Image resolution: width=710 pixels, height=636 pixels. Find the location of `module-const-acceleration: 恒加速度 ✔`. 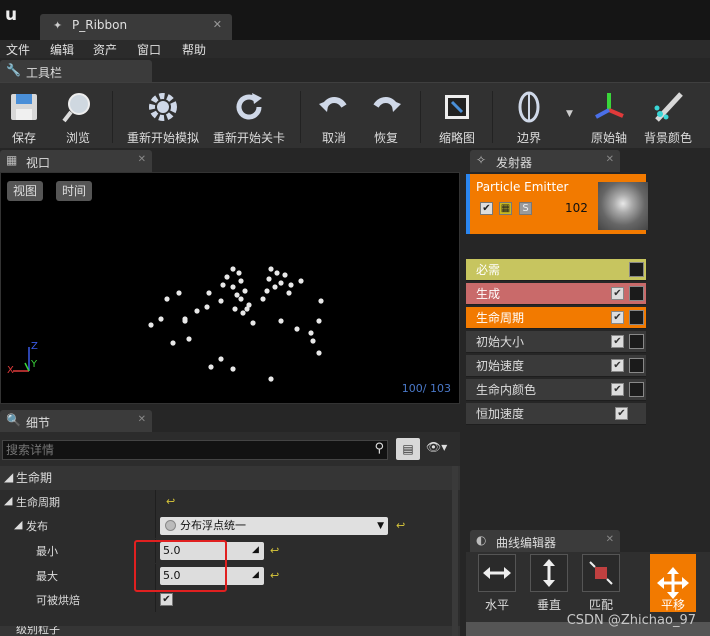

module-const-acceleration: 恒加速度 ✔ is located at coordinates (556, 414).